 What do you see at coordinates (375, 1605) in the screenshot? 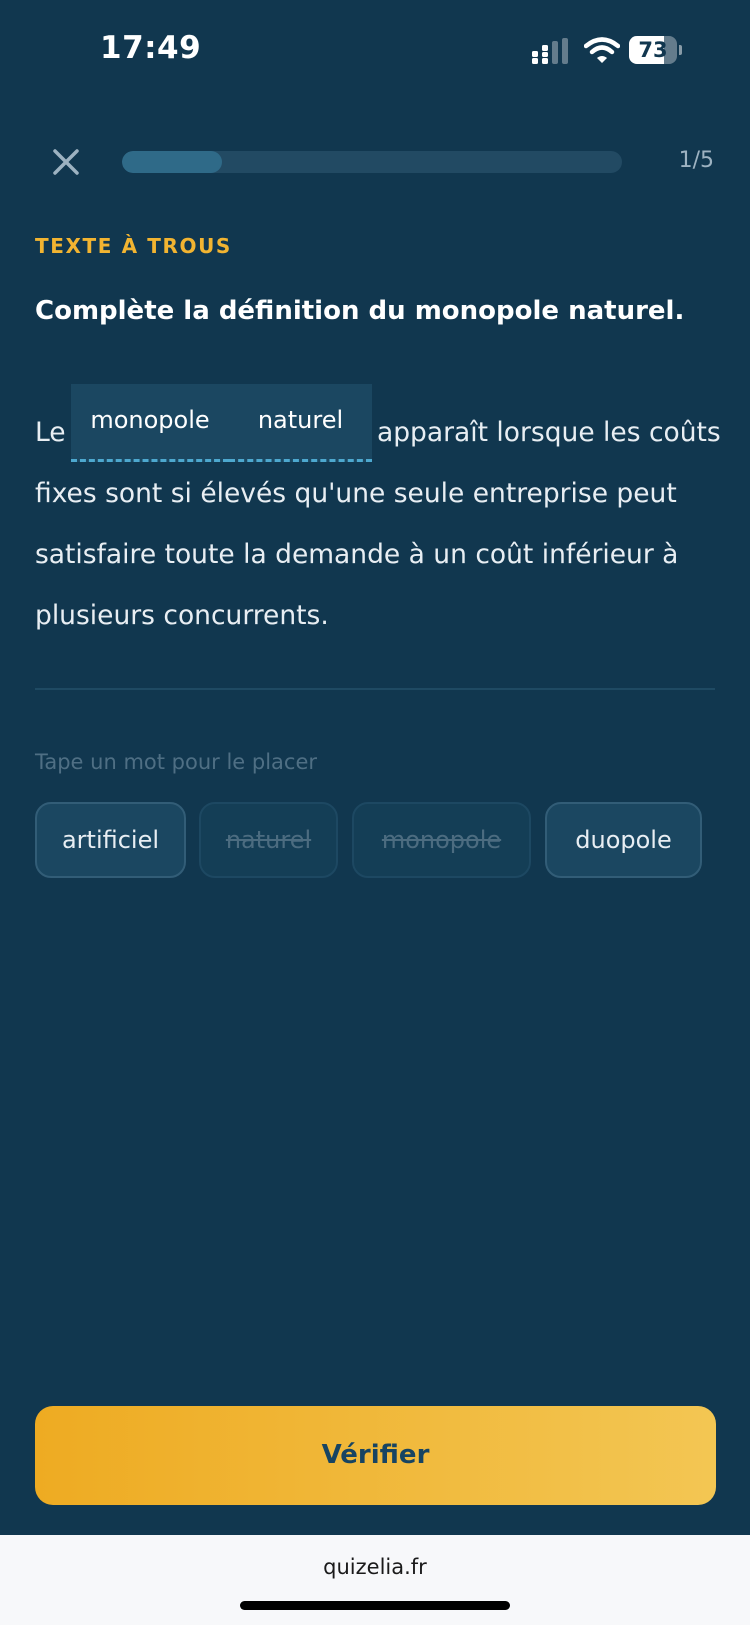
I see `home-indicator` at bounding box center [375, 1605].